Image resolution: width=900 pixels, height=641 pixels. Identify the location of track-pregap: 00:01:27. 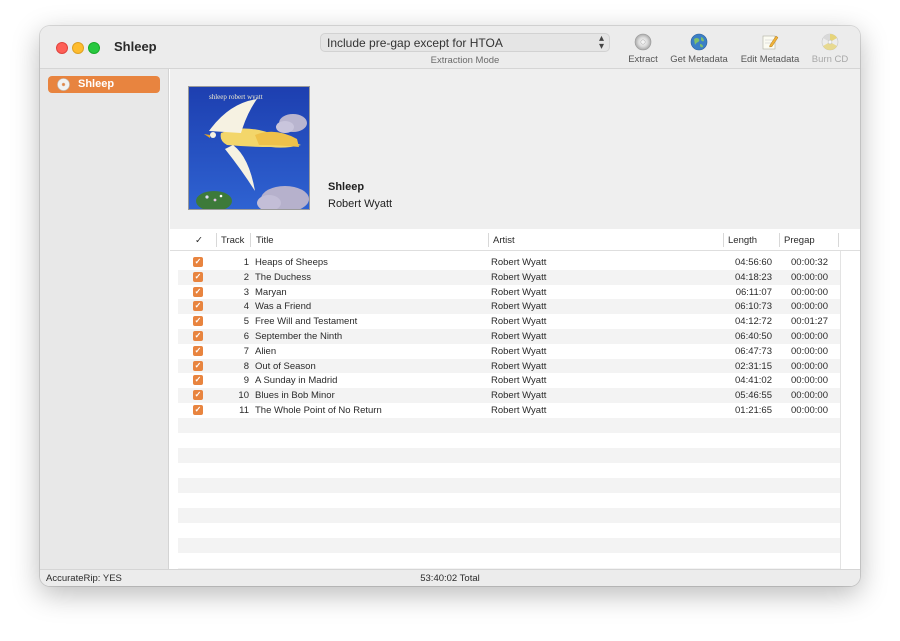
(809, 322).